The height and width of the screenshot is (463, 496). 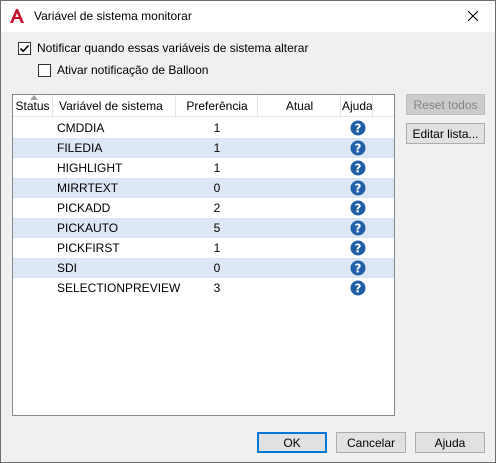 What do you see at coordinates (248, 16) in the screenshot?
I see `title-bar: Variável de sistema monitorar` at bounding box center [248, 16].